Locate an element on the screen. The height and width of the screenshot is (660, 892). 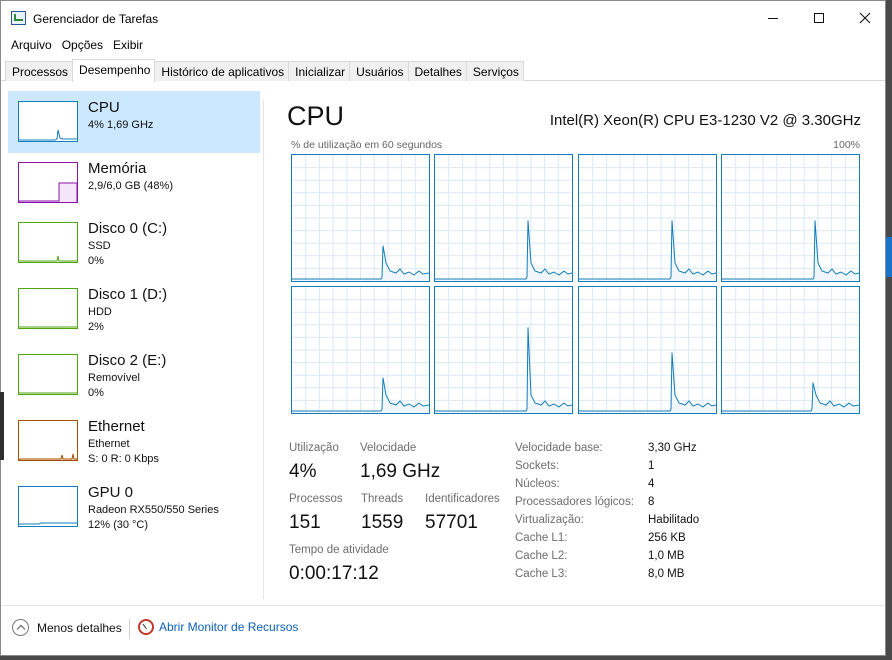
sidebar-item-adapter: Ethernet is located at coordinates (109, 444).